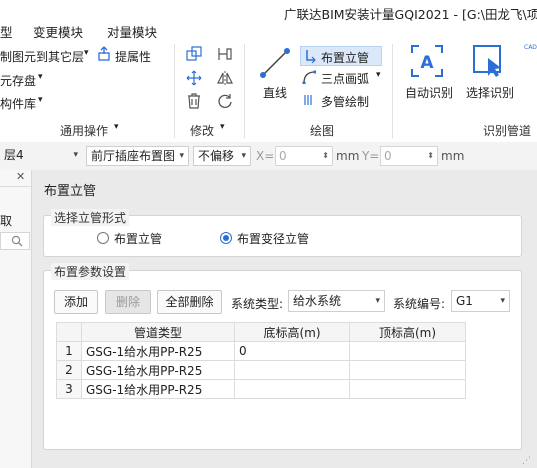 The height and width of the screenshot is (468, 537). I want to click on params-legend: 布置参数设置, so click(90, 271).